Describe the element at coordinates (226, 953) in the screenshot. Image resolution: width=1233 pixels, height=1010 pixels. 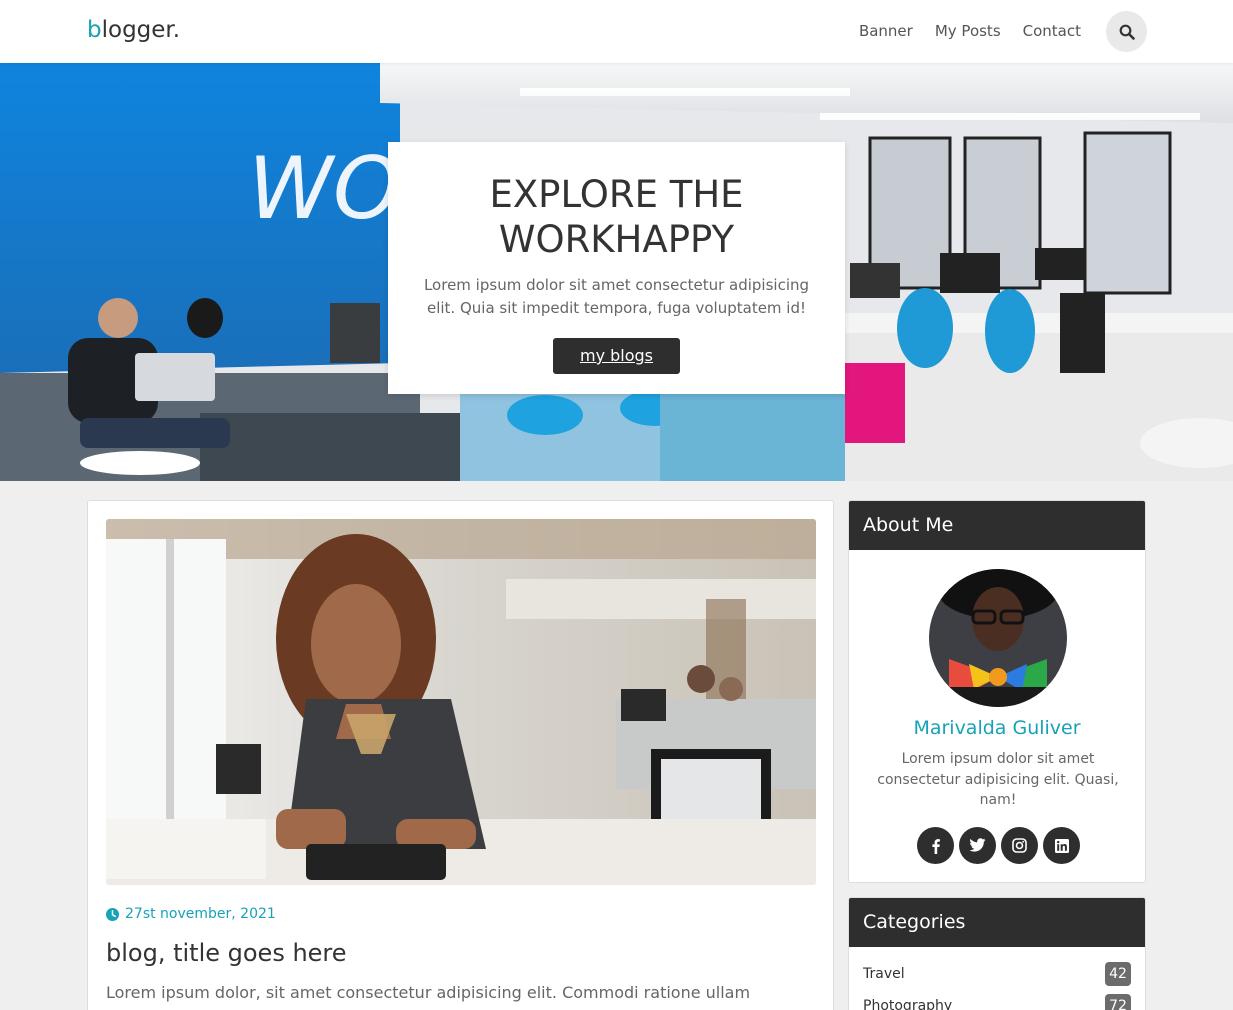
I see `post-title: blog, title goes here` at that location.